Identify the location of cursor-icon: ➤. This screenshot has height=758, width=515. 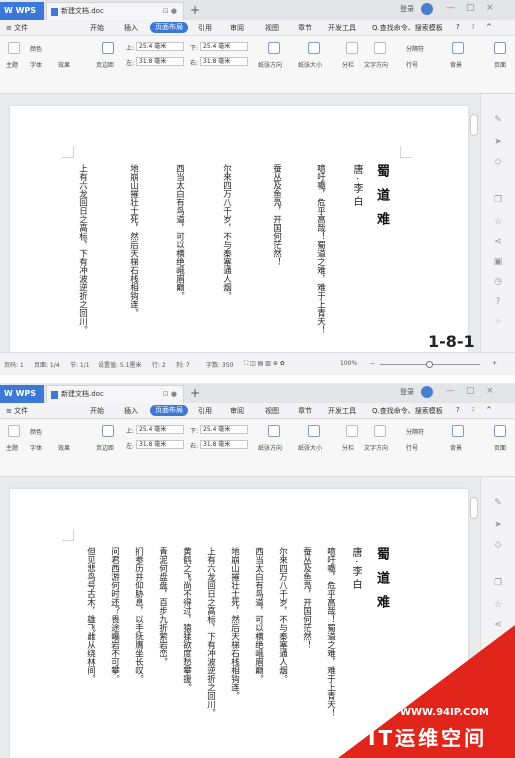
(498, 525).